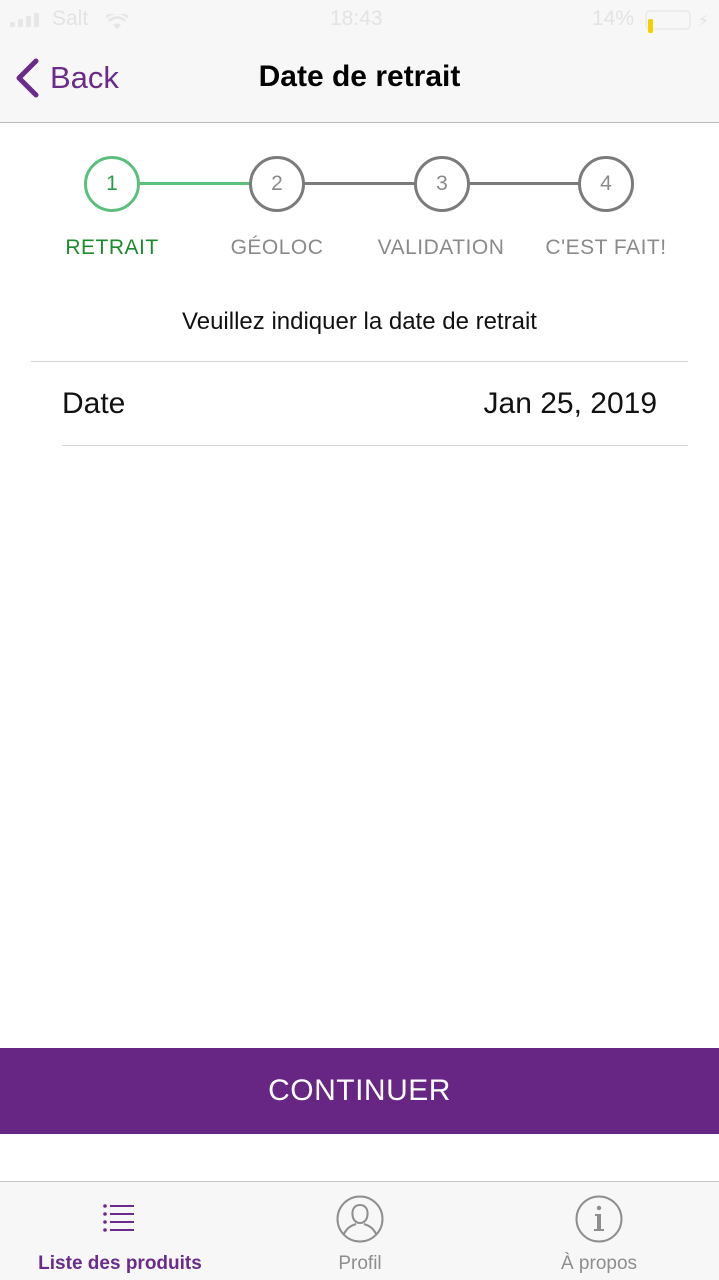  What do you see at coordinates (356, 18) in the screenshot?
I see `status-time: 18:43` at bounding box center [356, 18].